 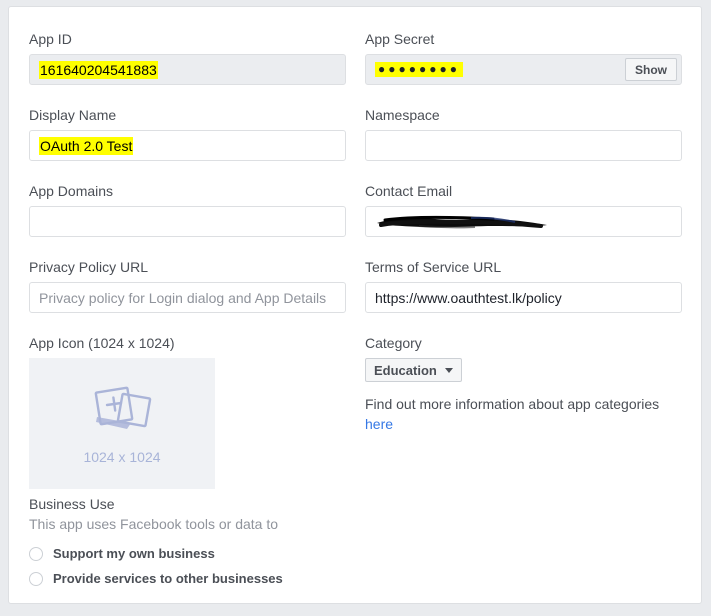 I want to click on category-dropdown: Education, so click(x=413, y=370).